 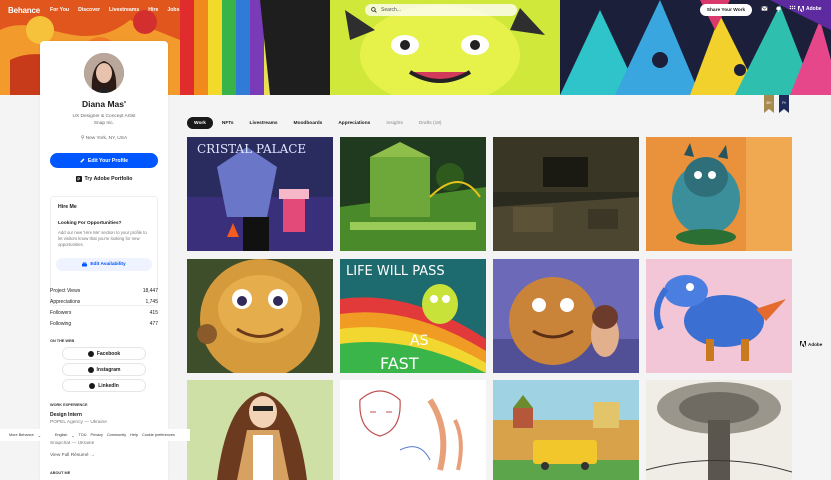 I want to click on view-full-resume-label: View Full Résumé, so click(x=69, y=455).